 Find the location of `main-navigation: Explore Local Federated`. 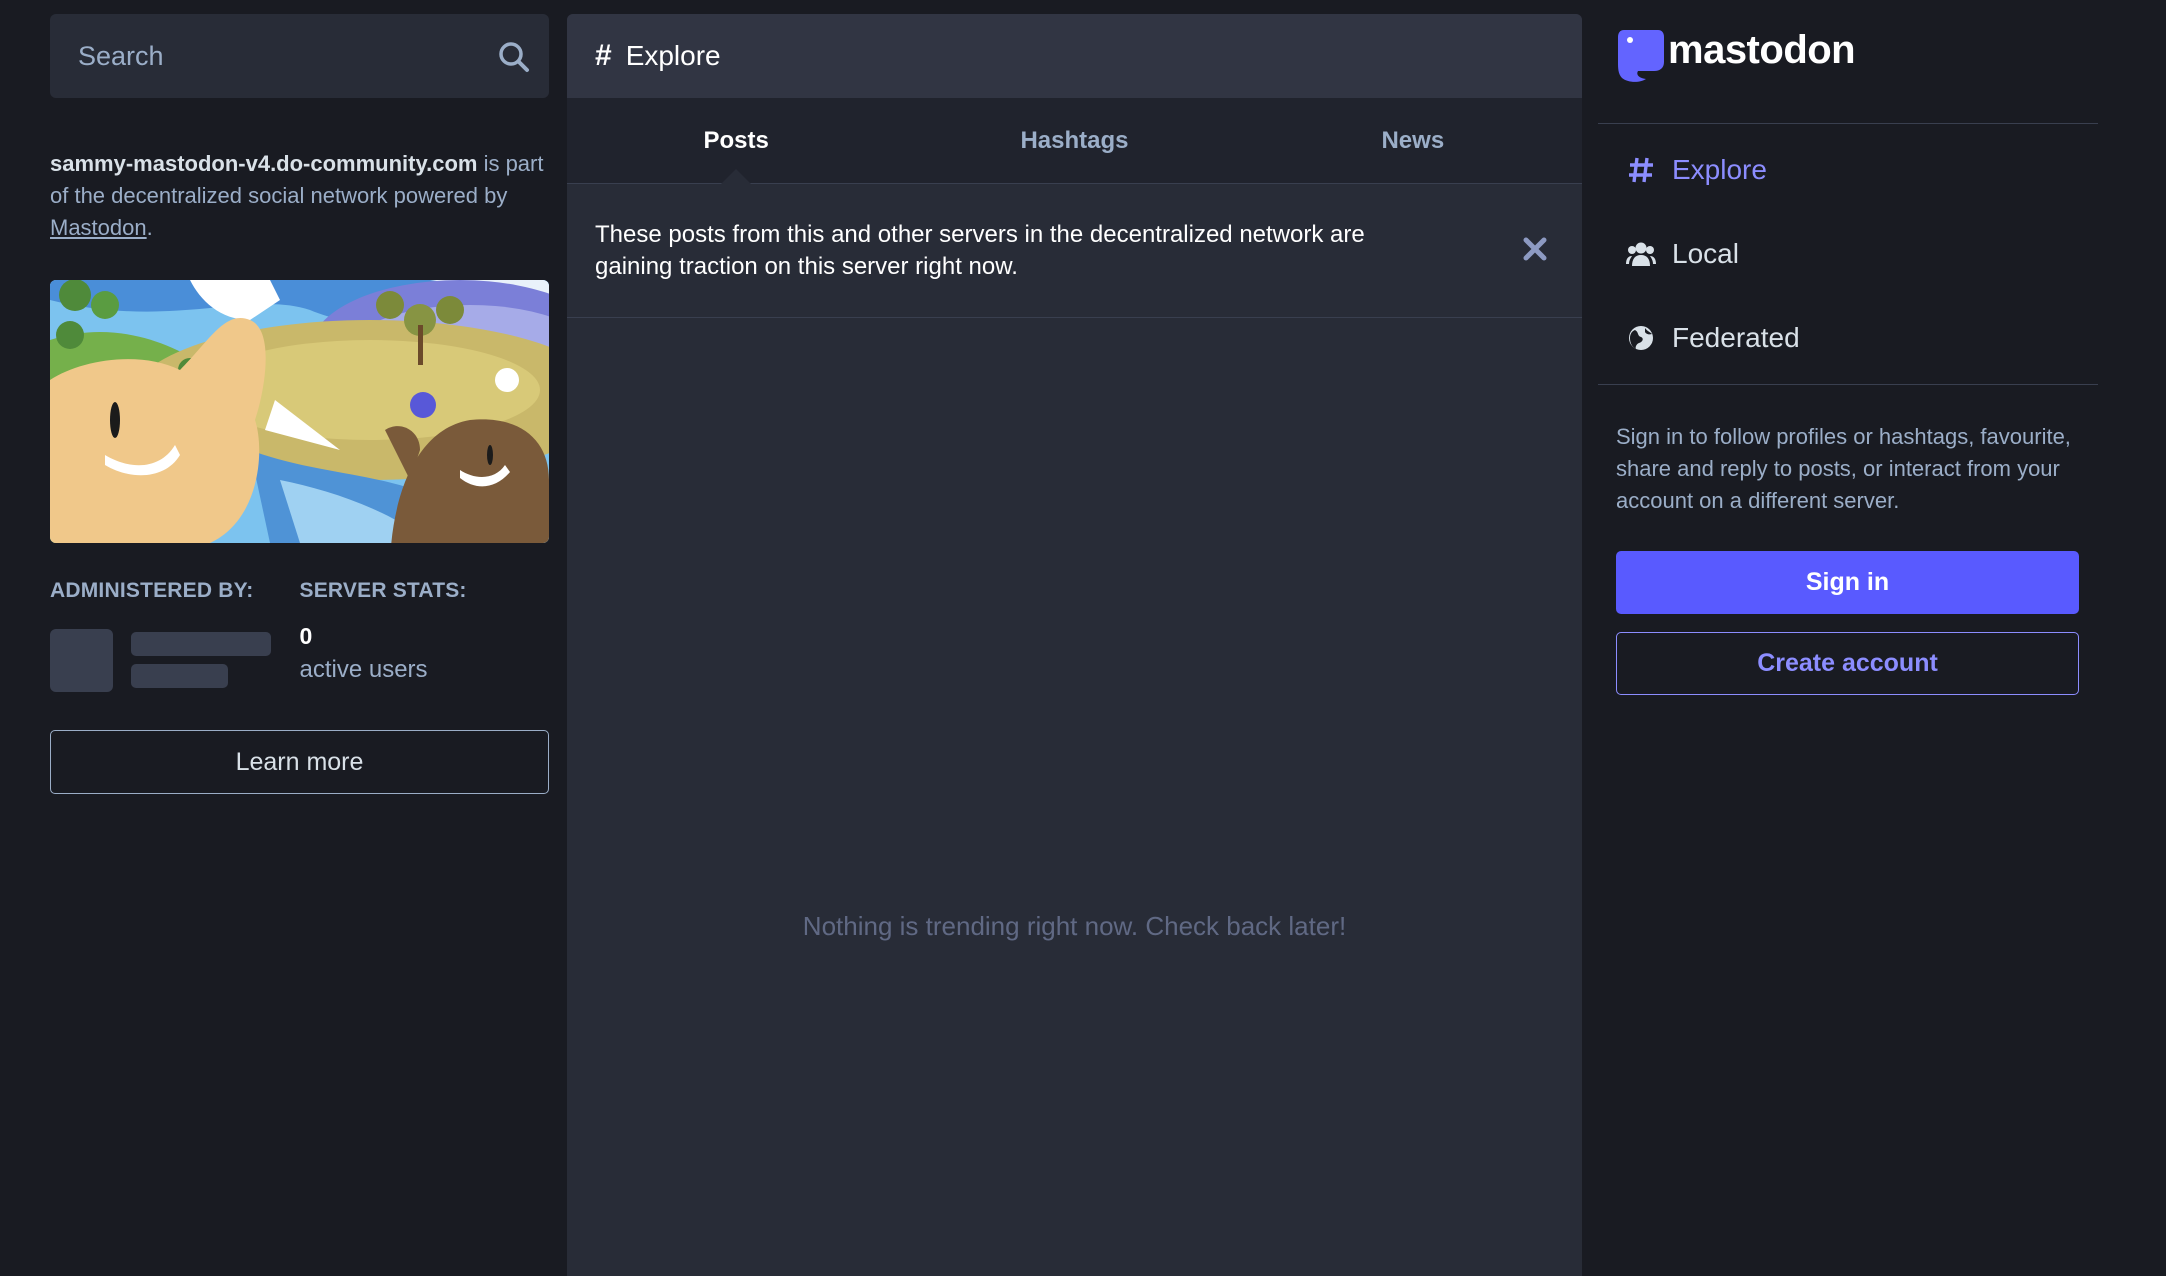

main-navigation: Explore Local Federated is located at coordinates (1848, 254).